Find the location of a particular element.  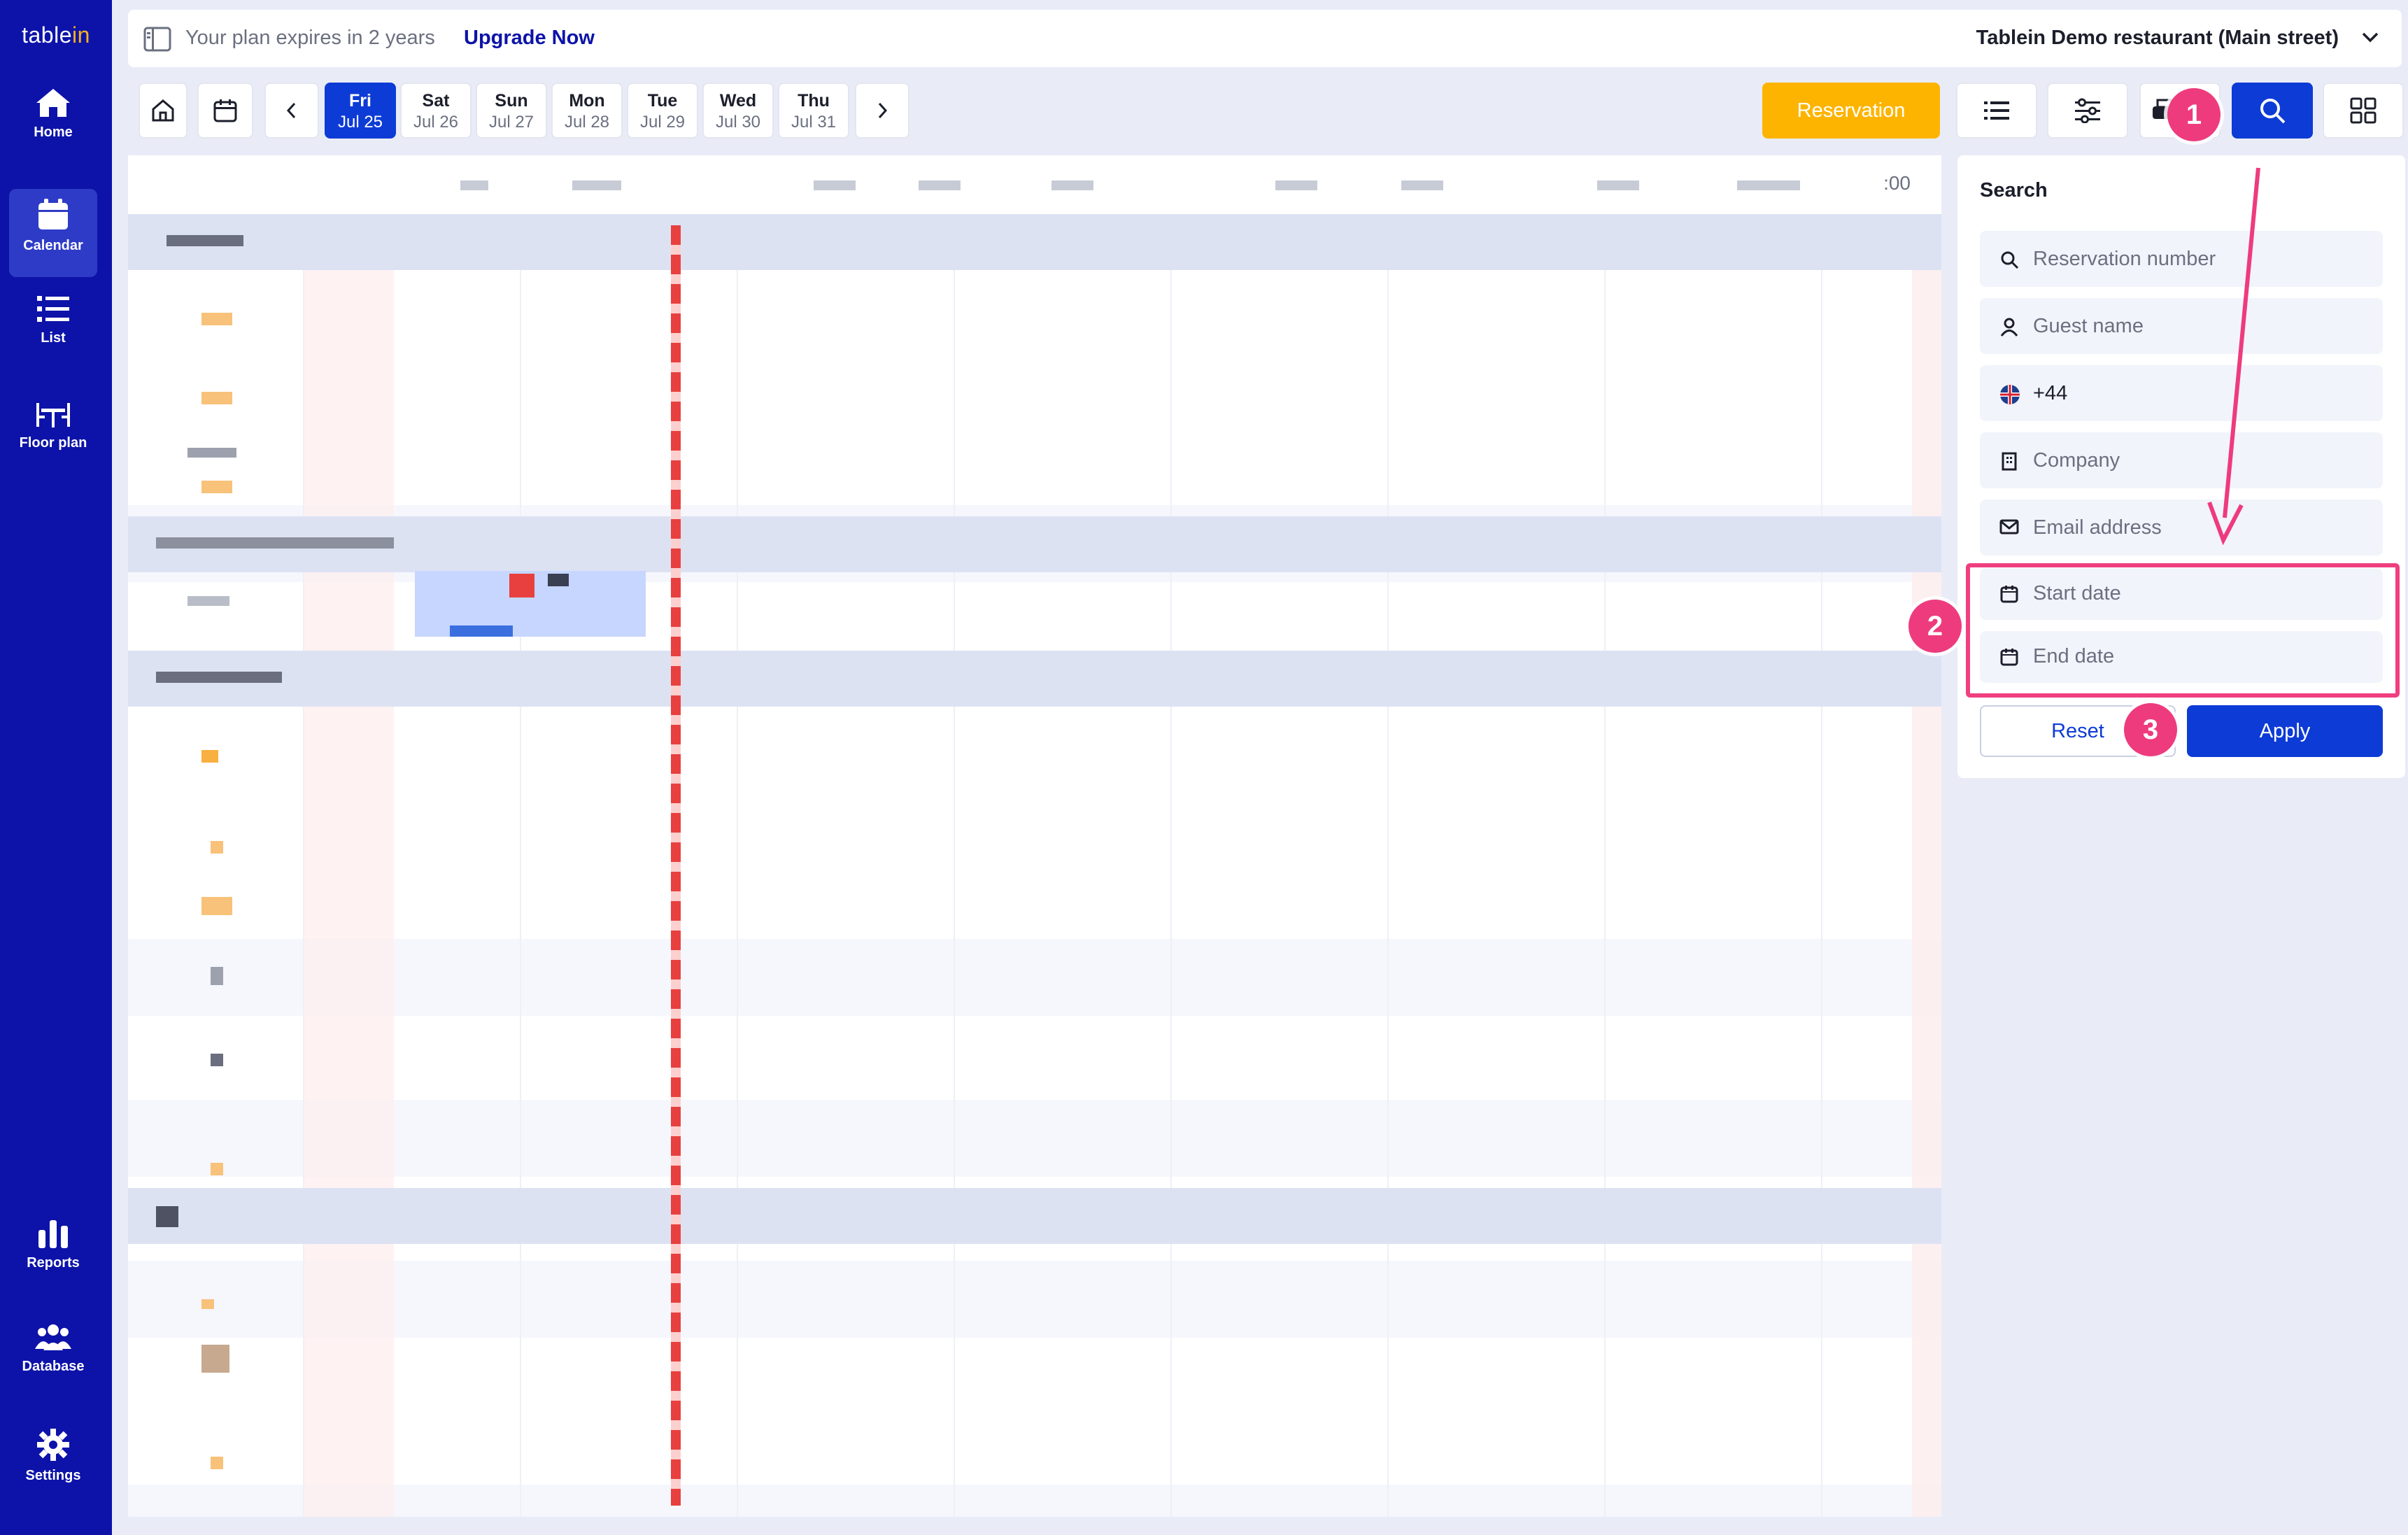

annotation-badge-1: 1 is located at coordinates (2194, 114).